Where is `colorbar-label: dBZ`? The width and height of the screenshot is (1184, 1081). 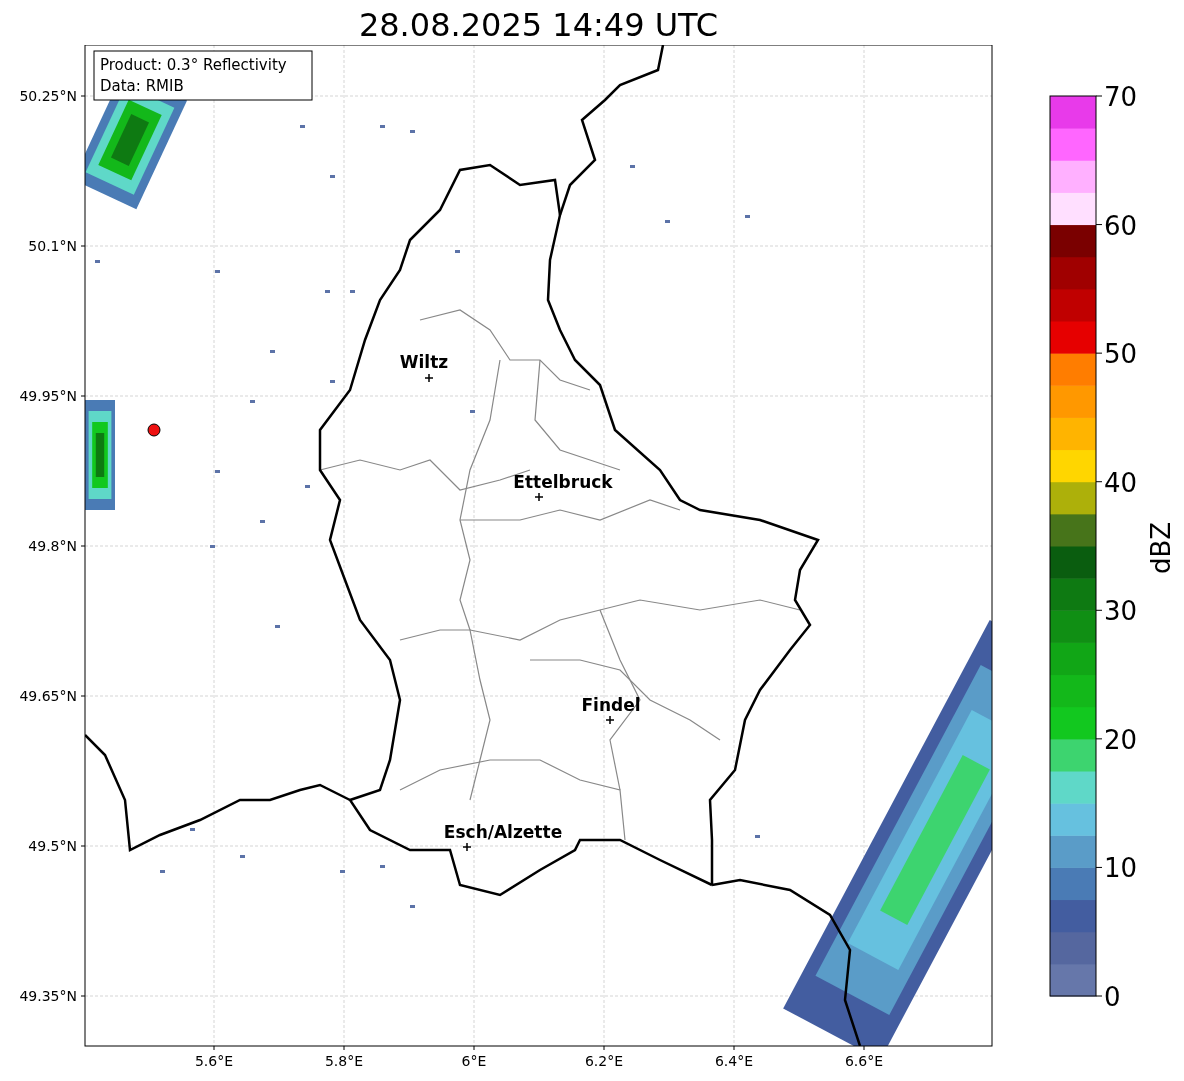 colorbar-label: dBZ is located at coordinates (1161, 548).